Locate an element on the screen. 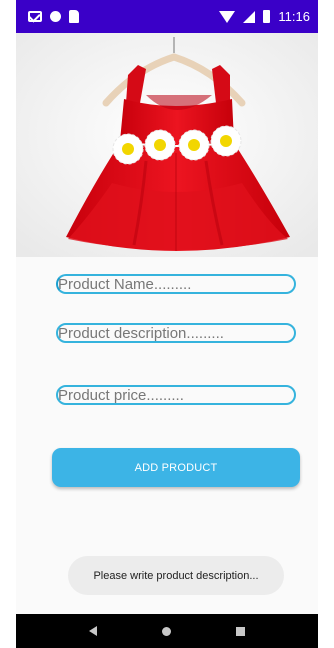 This screenshot has height=648, width=334. status-bar-right: 11:16 is located at coordinates (264, 16).